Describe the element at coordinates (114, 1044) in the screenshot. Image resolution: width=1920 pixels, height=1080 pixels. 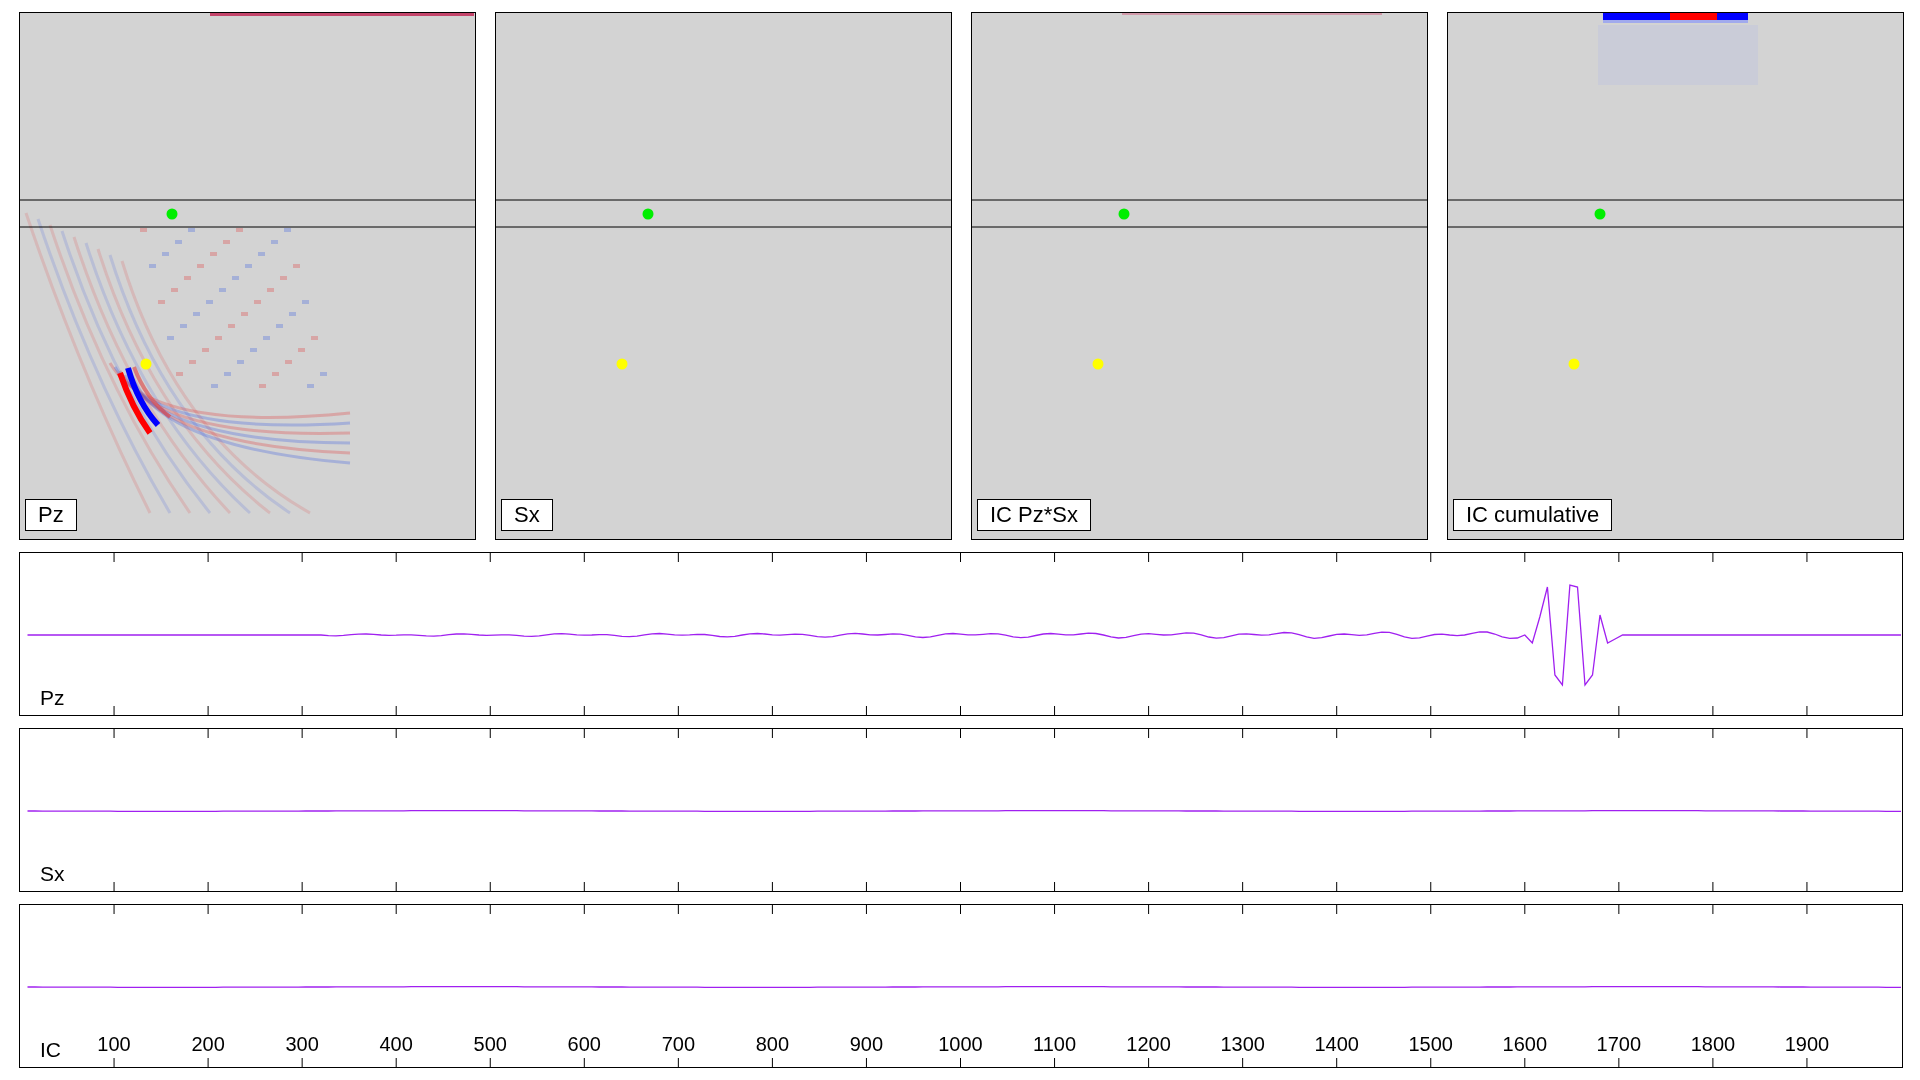
I see `tick-label: 100` at that location.